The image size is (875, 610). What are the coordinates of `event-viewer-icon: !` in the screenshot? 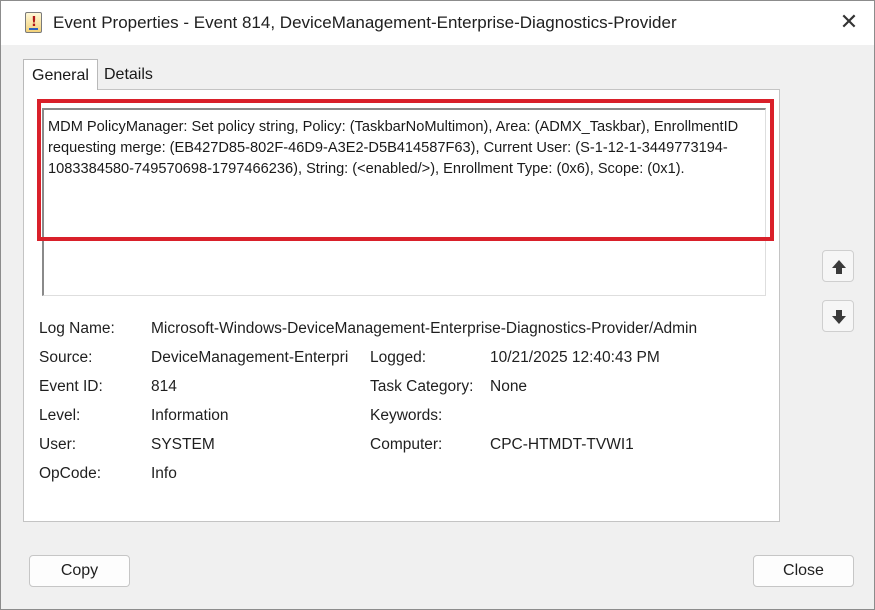 It's located at (33, 22).